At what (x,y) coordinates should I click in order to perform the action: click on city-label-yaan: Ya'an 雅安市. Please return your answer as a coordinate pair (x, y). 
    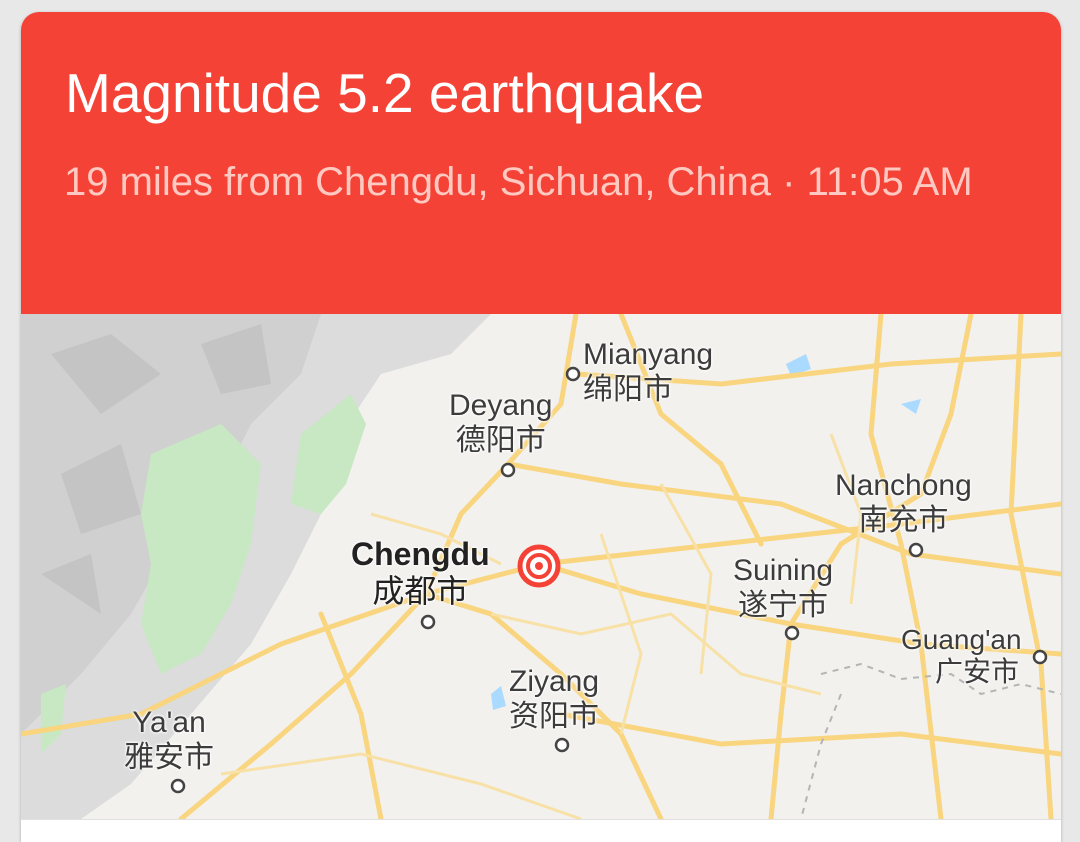
    Looking at the image, I should click on (169, 740).